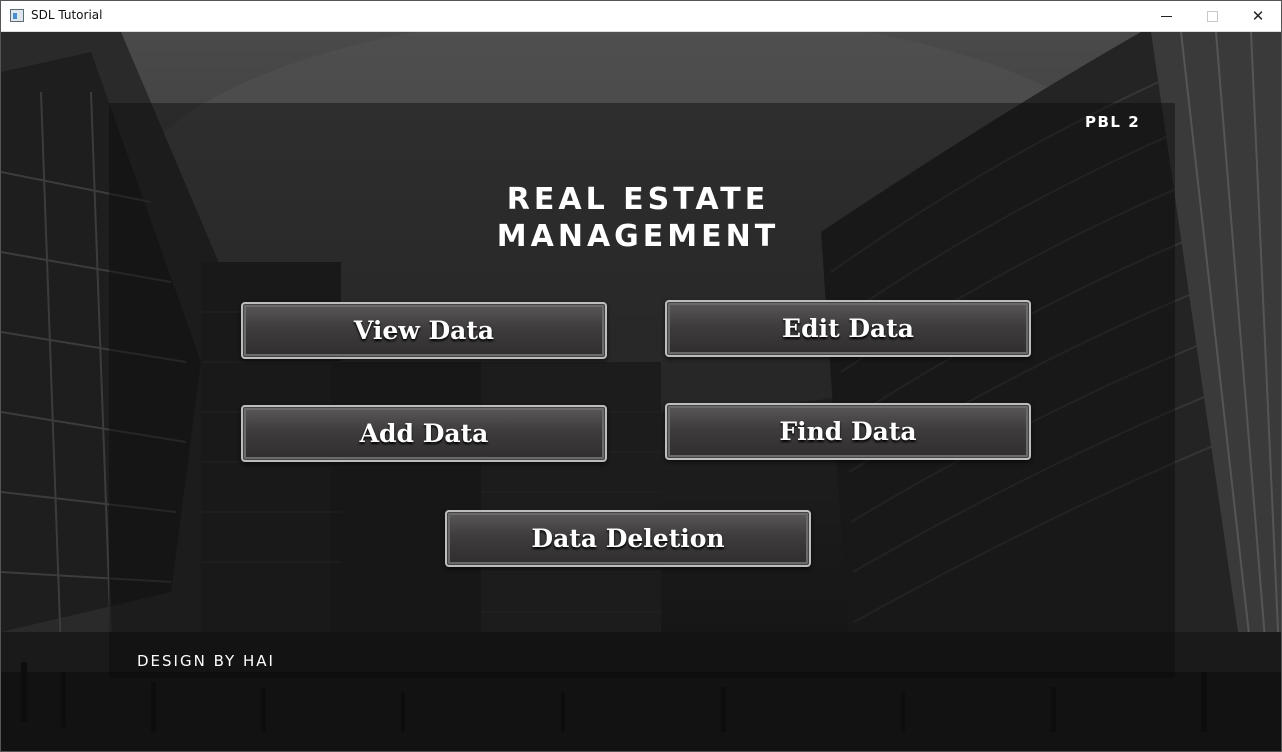 The height and width of the screenshot is (752, 1282). I want to click on edit-data-button: Edit Data, so click(848, 328).